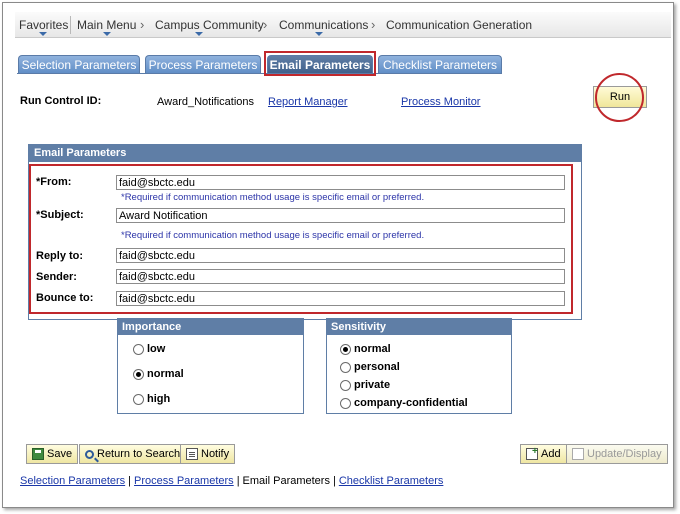 The image size is (680, 514). I want to click on radio-sens-personal, so click(345, 367).